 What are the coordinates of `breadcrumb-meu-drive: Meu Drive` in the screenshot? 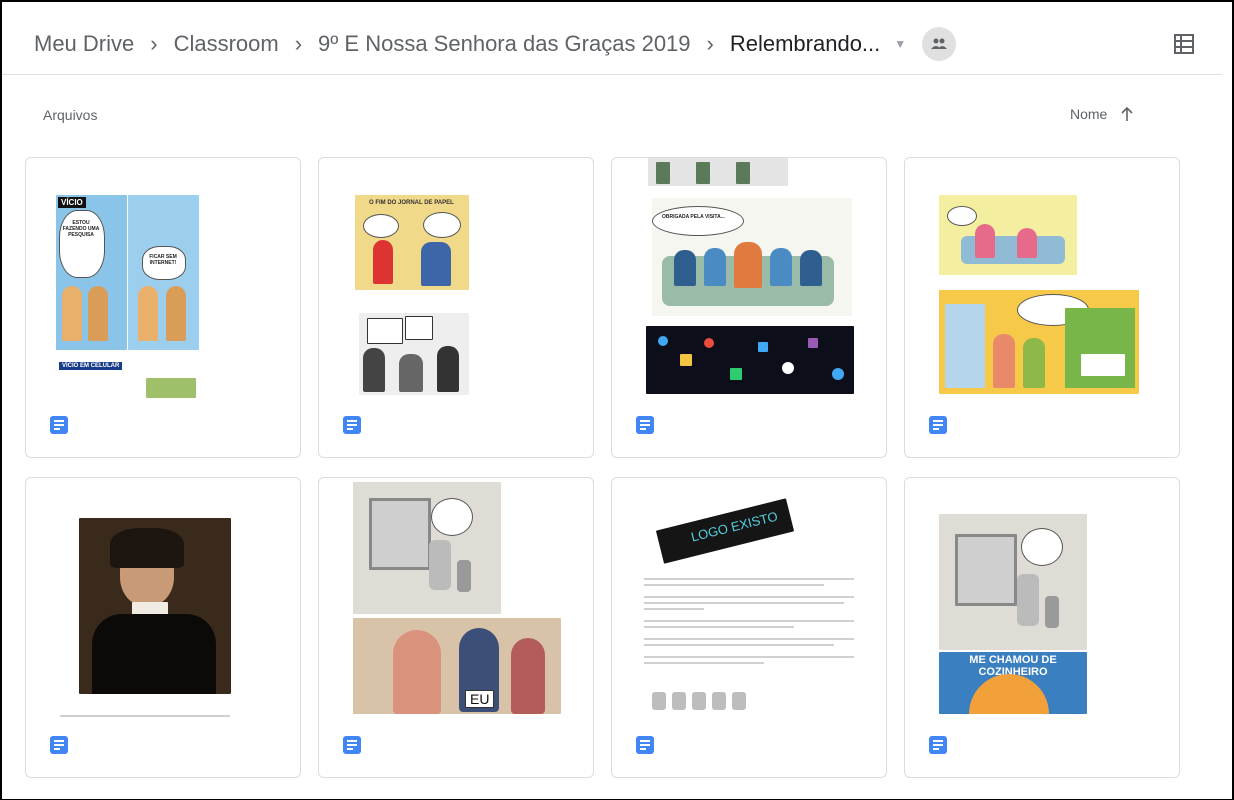 It's located at (84, 44).